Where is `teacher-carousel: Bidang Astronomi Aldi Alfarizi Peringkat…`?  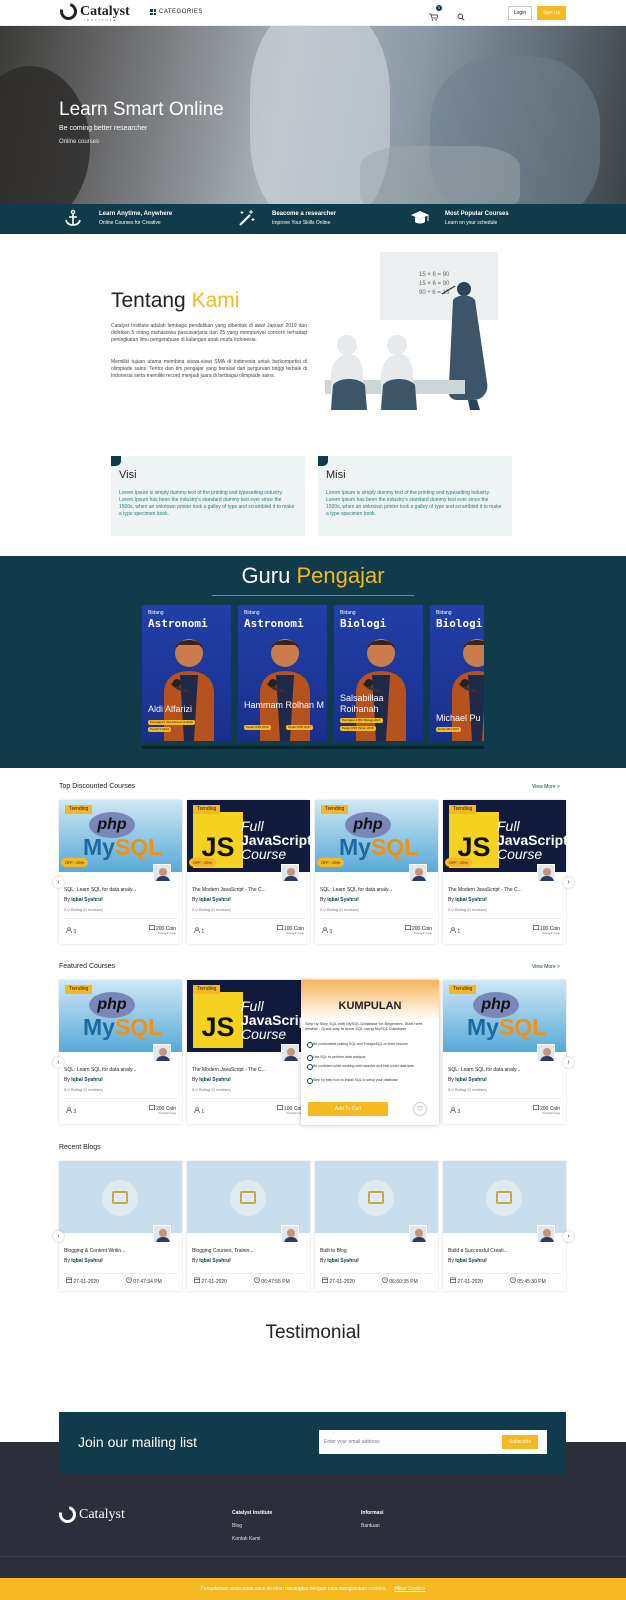 teacher-carousel: Bidang Astronomi Aldi Alfarizi Peringkat… is located at coordinates (313, 673).